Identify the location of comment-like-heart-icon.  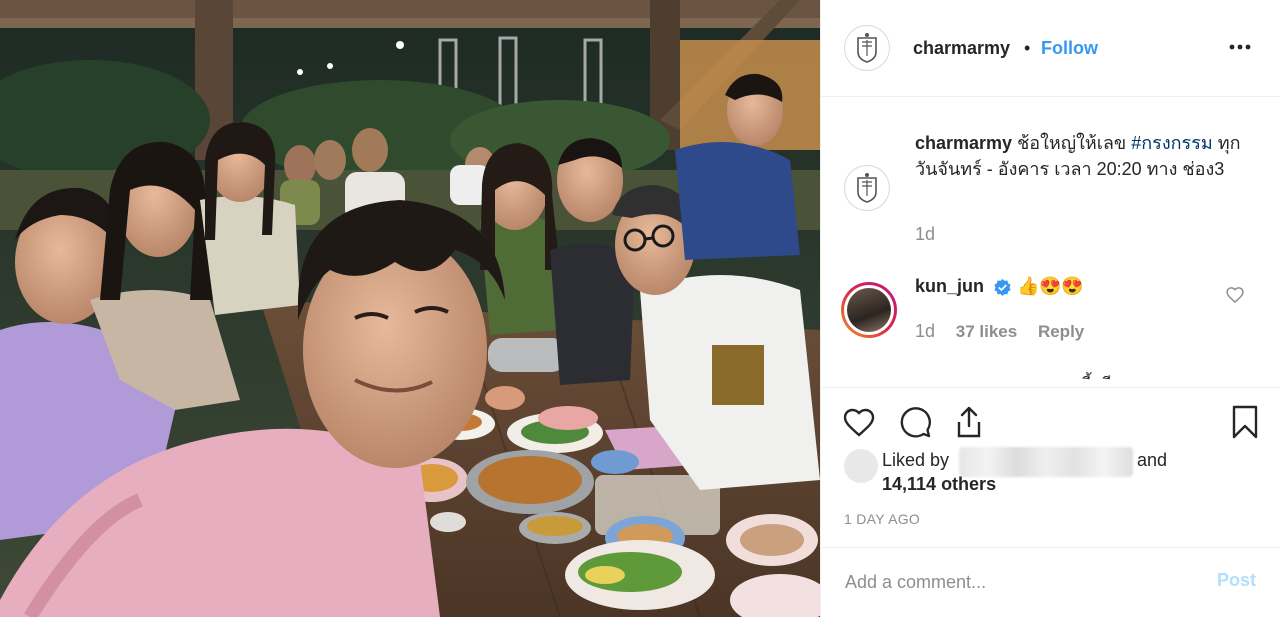
(1235, 295).